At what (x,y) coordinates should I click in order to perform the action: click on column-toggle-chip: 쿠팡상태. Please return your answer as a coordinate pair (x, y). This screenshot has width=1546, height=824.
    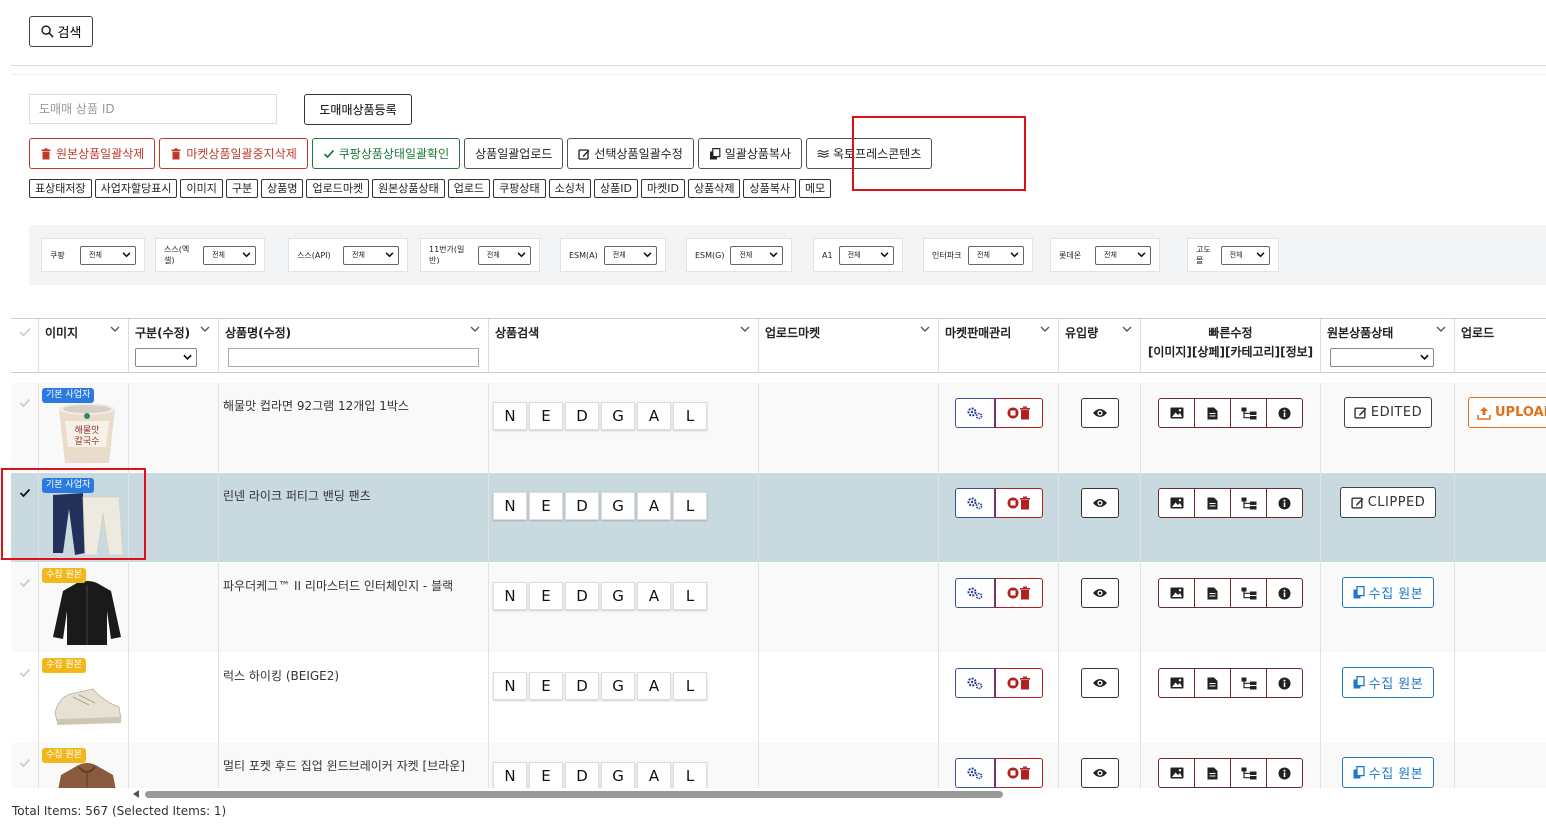
    Looking at the image, I should click on (519, 188).